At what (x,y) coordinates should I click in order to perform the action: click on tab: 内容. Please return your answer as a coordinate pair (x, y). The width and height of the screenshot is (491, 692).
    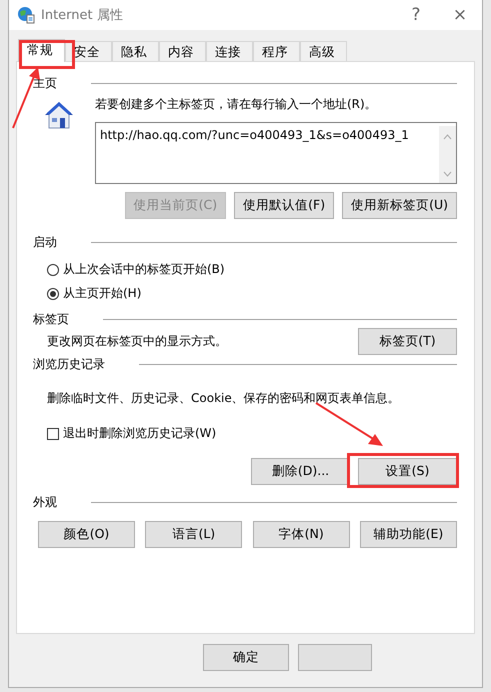
    Looking at the image, I should click on (182, 51).